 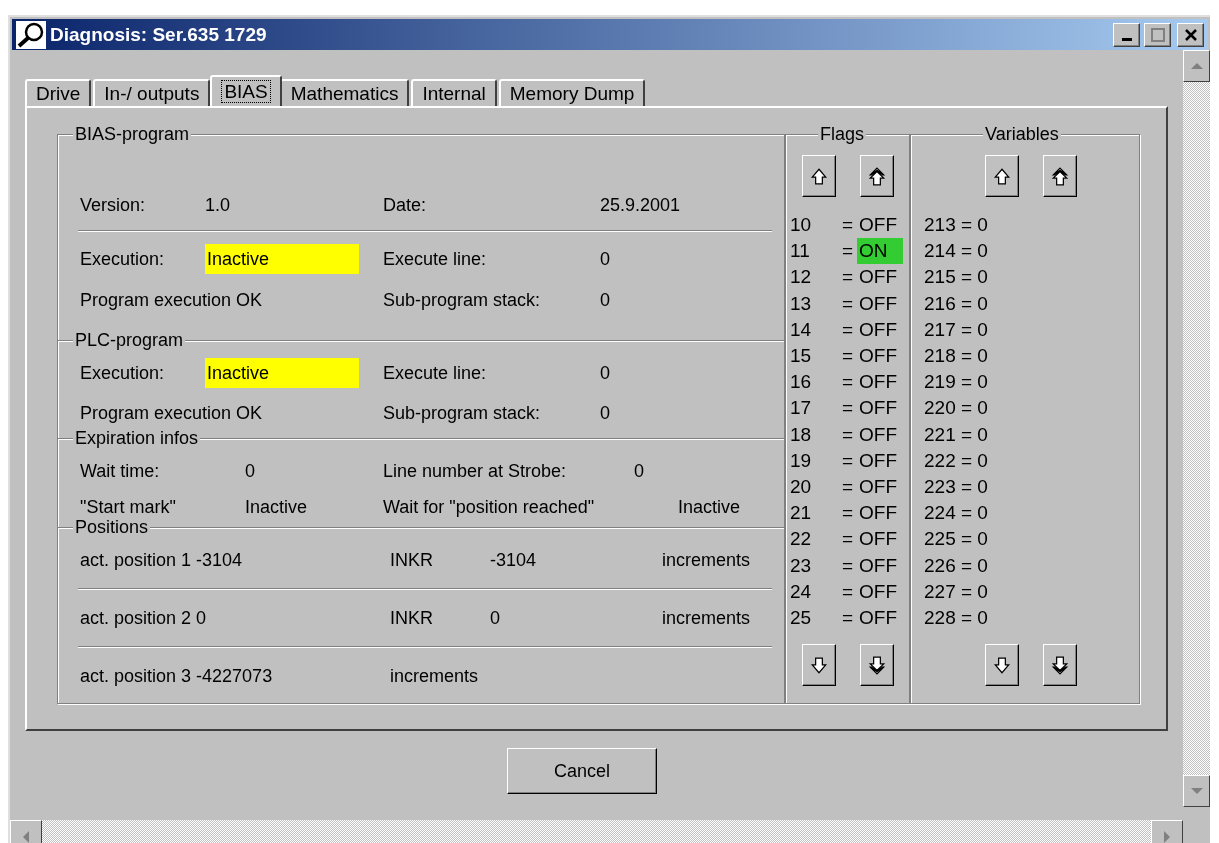 I want to click on flag-number: 22, so click(x=801, y=539).